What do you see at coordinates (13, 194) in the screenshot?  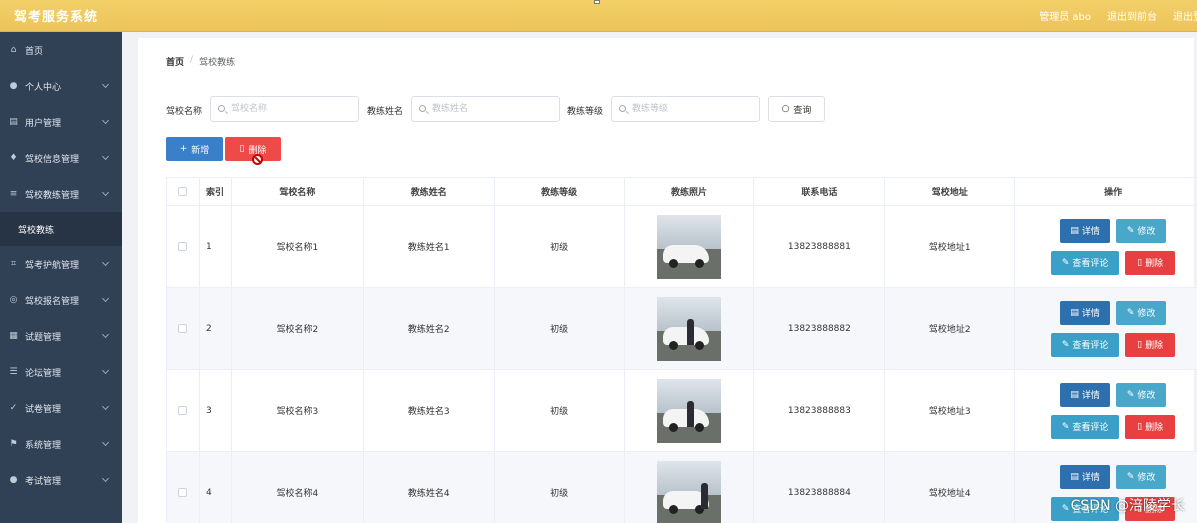 I see `menu-icon: ≡` at bounding box center [13, 194].